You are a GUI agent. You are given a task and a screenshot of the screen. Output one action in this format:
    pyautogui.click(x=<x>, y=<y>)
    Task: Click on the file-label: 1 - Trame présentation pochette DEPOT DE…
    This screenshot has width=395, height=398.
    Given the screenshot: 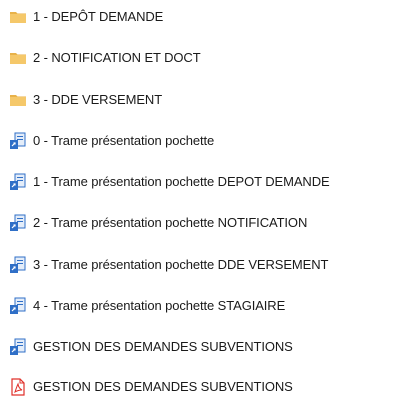 What is the action you would take?
    pyautogui.click(x=181, y=181)
    